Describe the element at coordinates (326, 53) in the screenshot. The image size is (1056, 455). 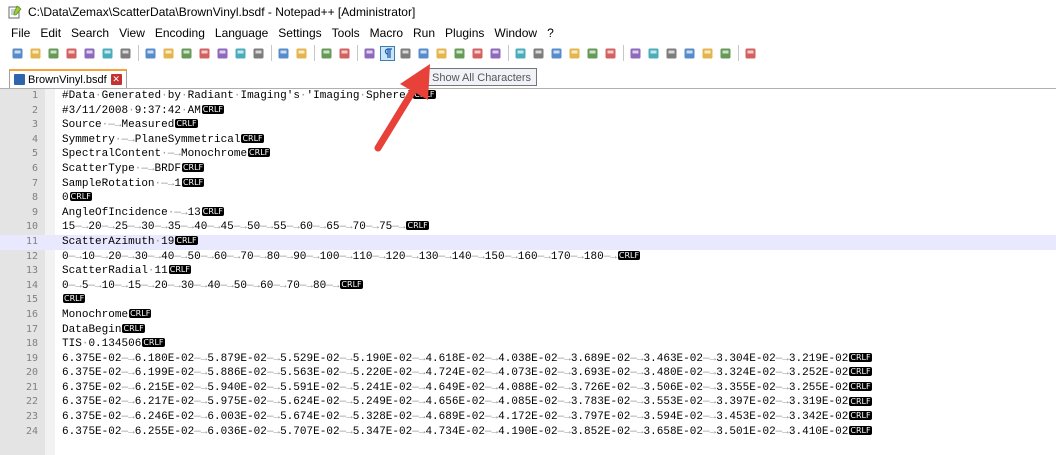
I see `sync-vertical-icon` at that location.